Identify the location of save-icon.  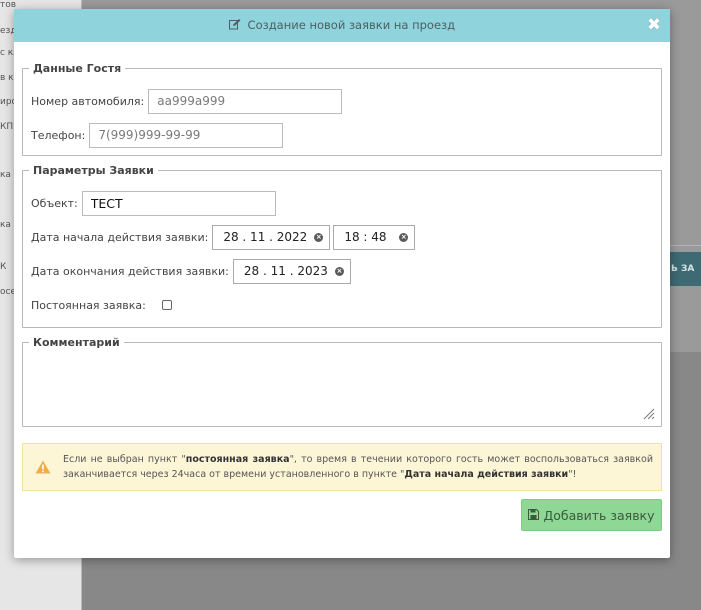
(534, 515).